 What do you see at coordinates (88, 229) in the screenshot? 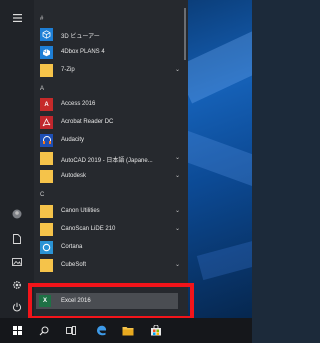
I see `list-item-label: CanoScan LiDE 210` at bounding box center [88, 229].